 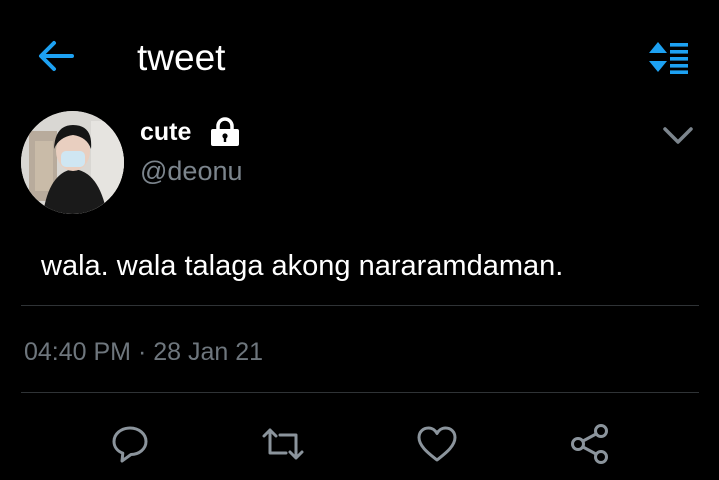 What do you see at coordinates (72, 162) in the screenshot?
I see `avatar` at bounding box center [72, 162].